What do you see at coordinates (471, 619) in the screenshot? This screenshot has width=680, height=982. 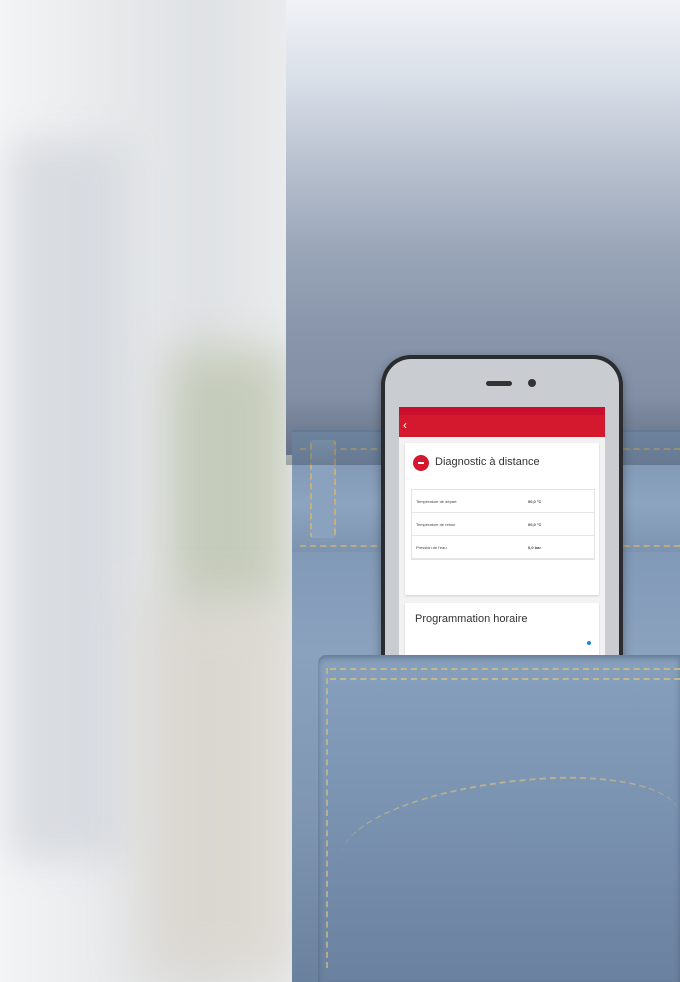 I see `schedule-title: Programmation horaire` at bounding box center [471, 619].